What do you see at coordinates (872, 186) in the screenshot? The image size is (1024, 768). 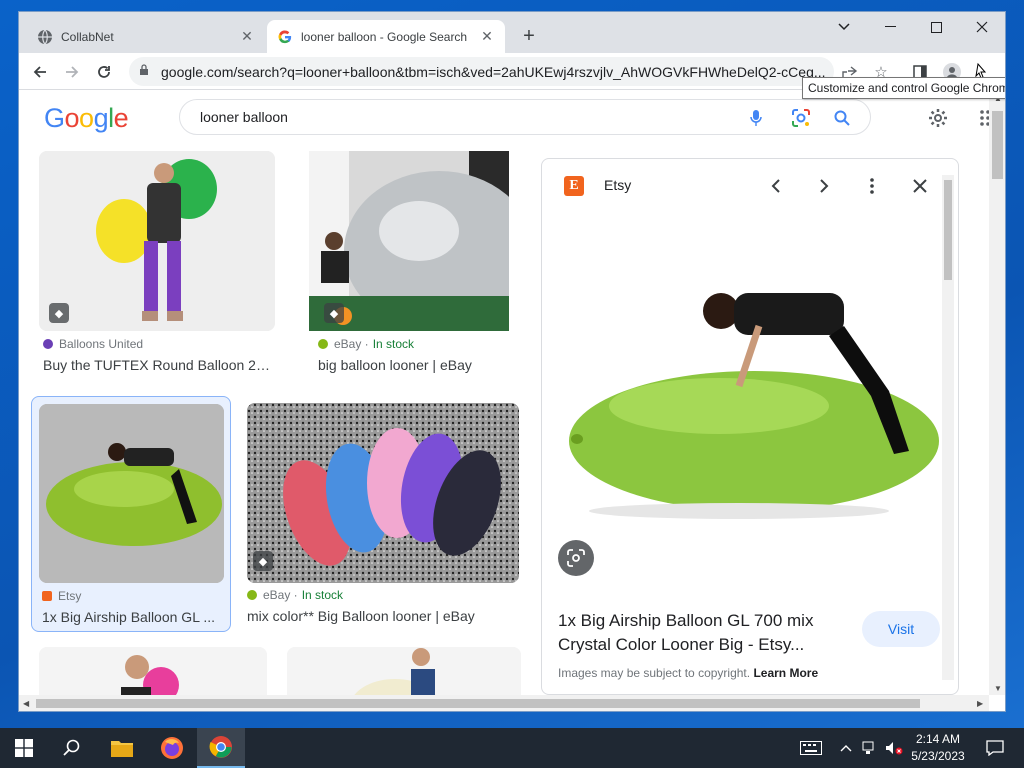 I see `more-options-icon` at bounding box center [872, 186].